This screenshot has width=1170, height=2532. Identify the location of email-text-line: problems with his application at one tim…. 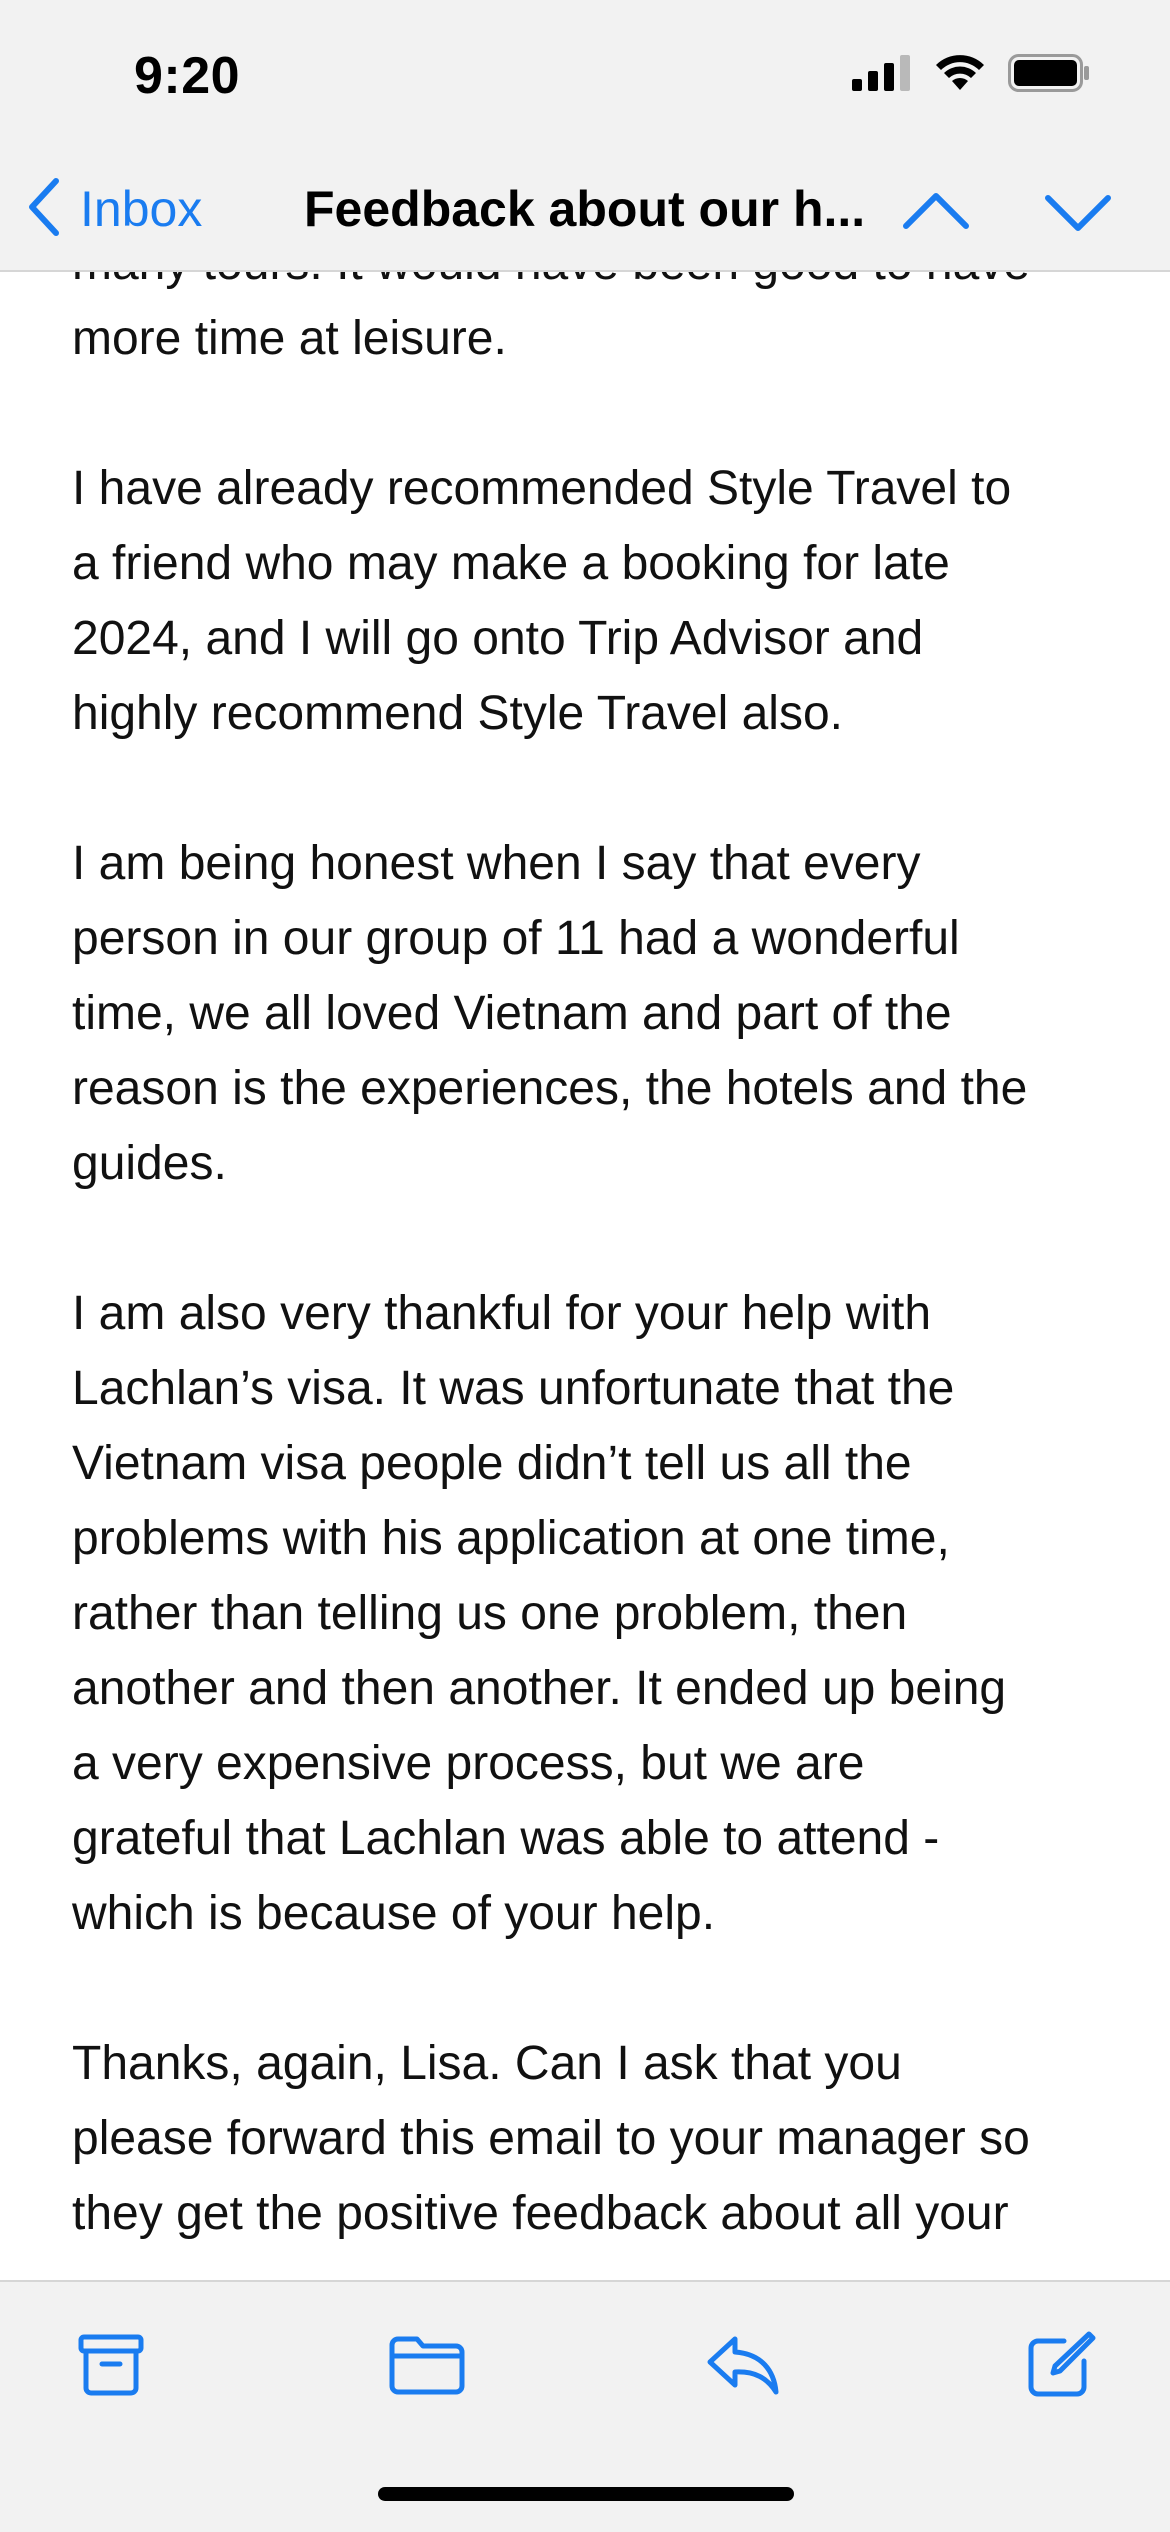
(511, 1538).